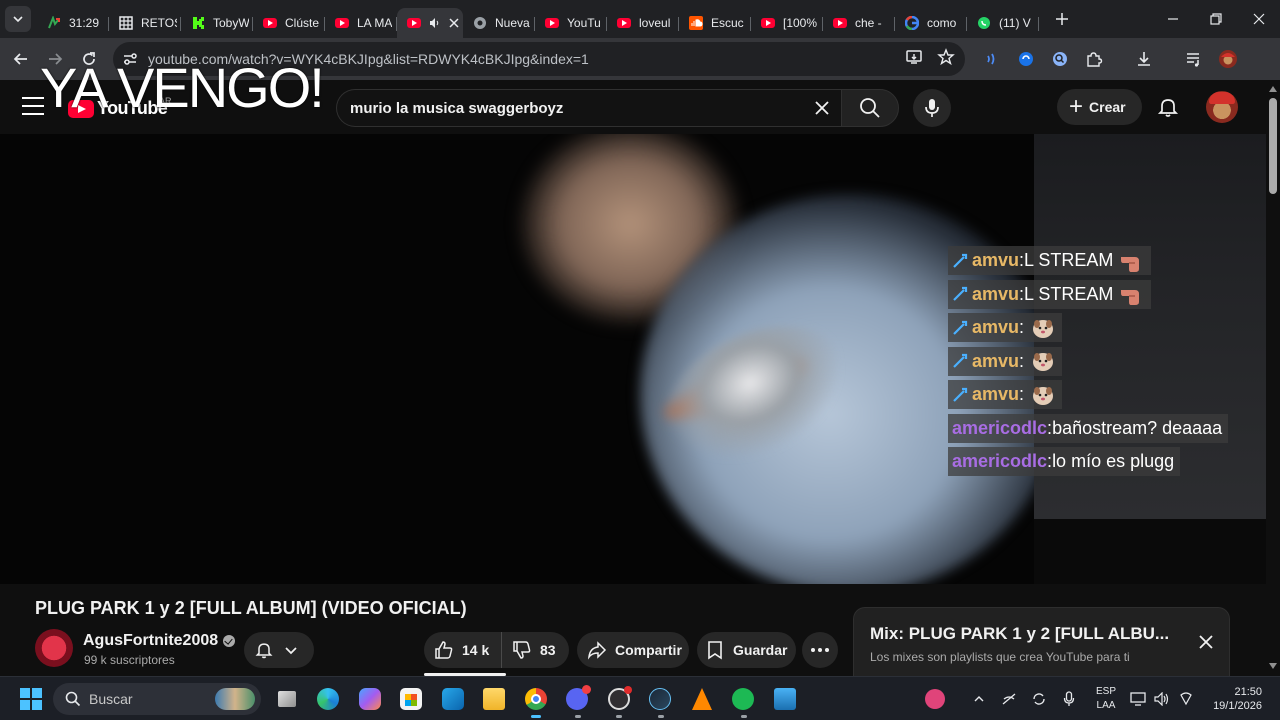  I want to click on tab-search-button, so click(18, 19).